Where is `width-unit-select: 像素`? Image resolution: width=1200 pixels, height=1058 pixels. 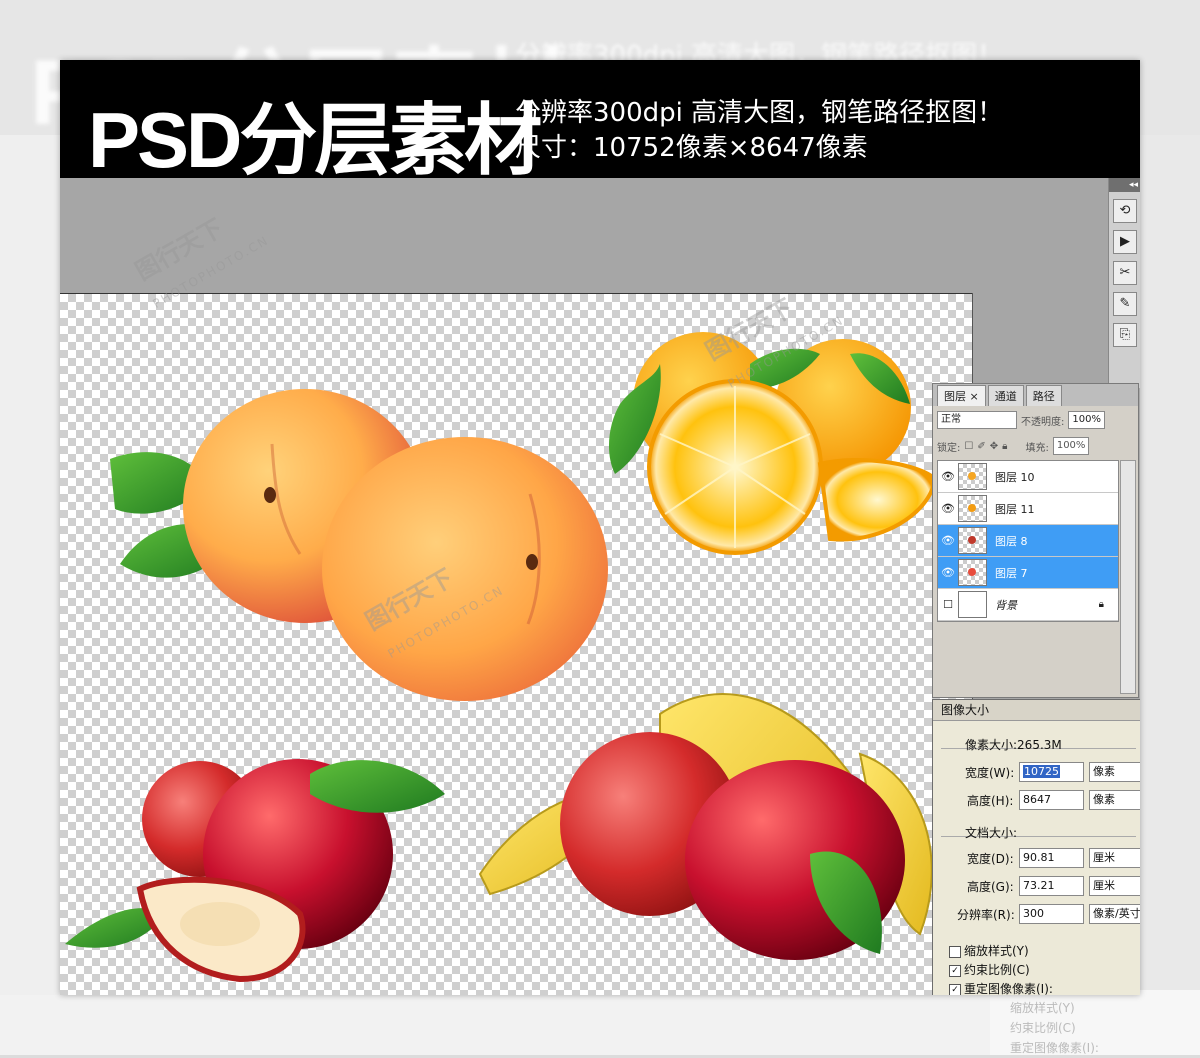
width-unit-select: 像素 is located at coordinates (1114, 772).